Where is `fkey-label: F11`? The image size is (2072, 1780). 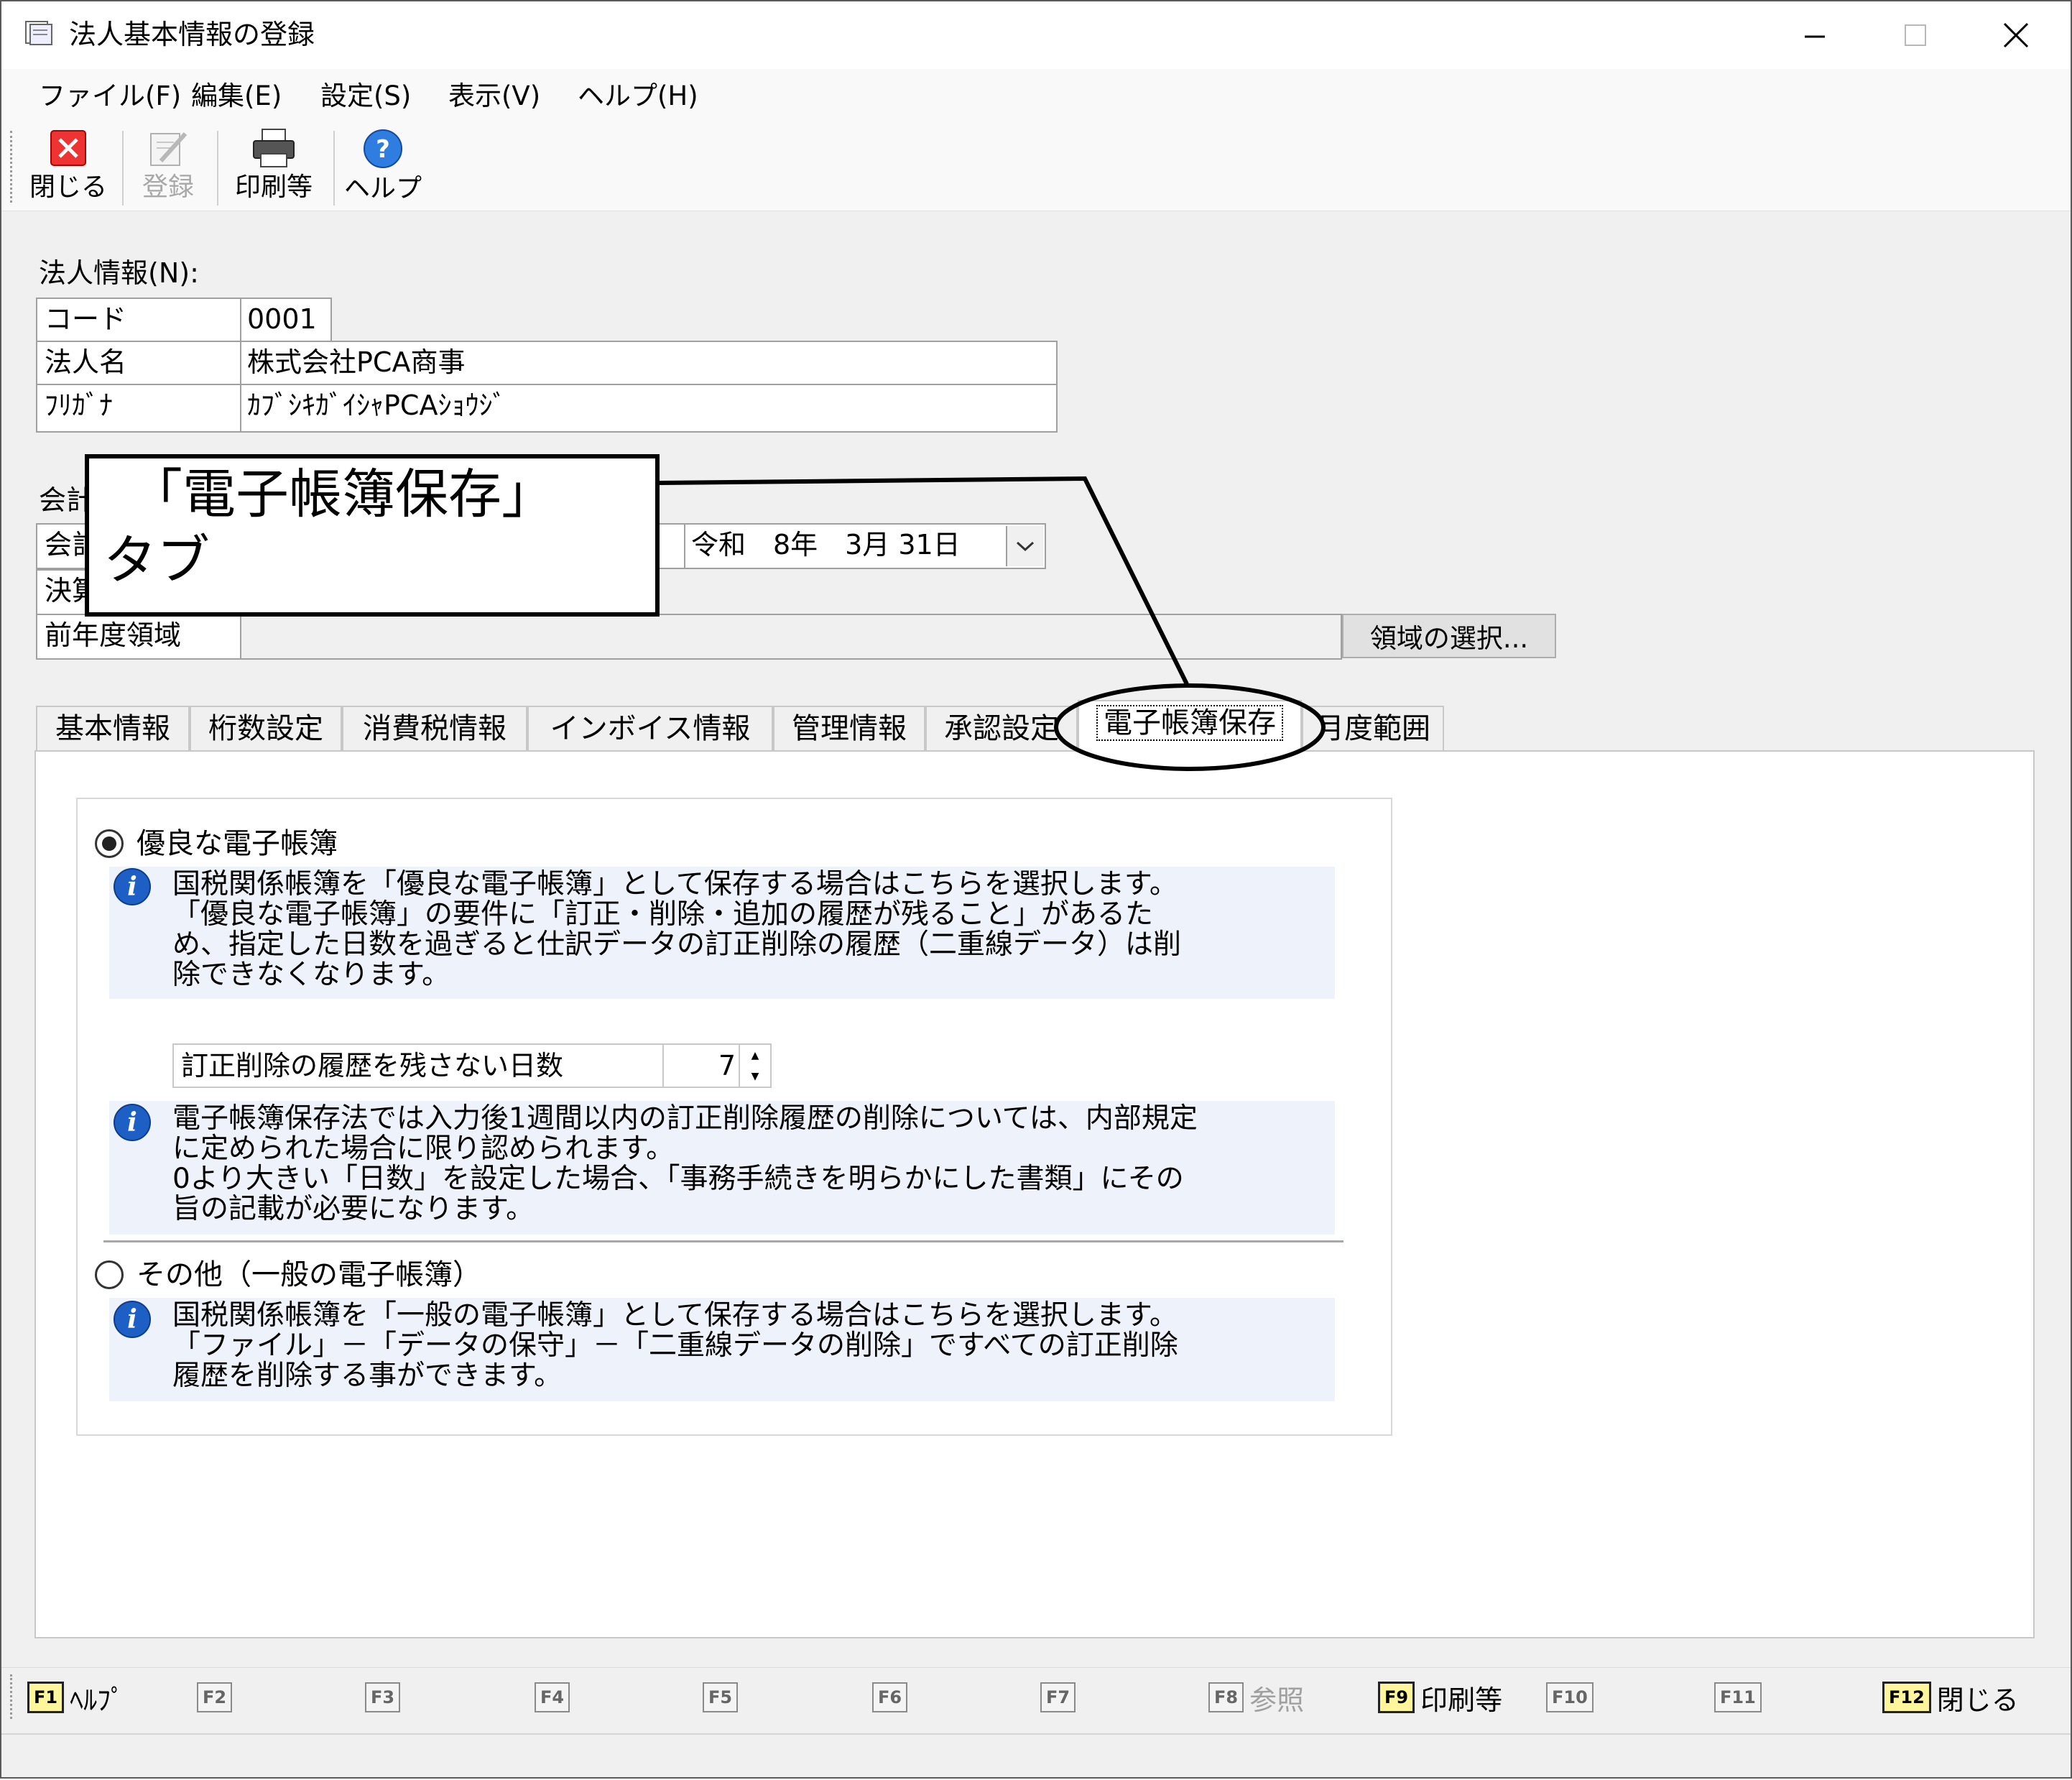 fkey-label: F11 is located at coordinates (1738, 1697).